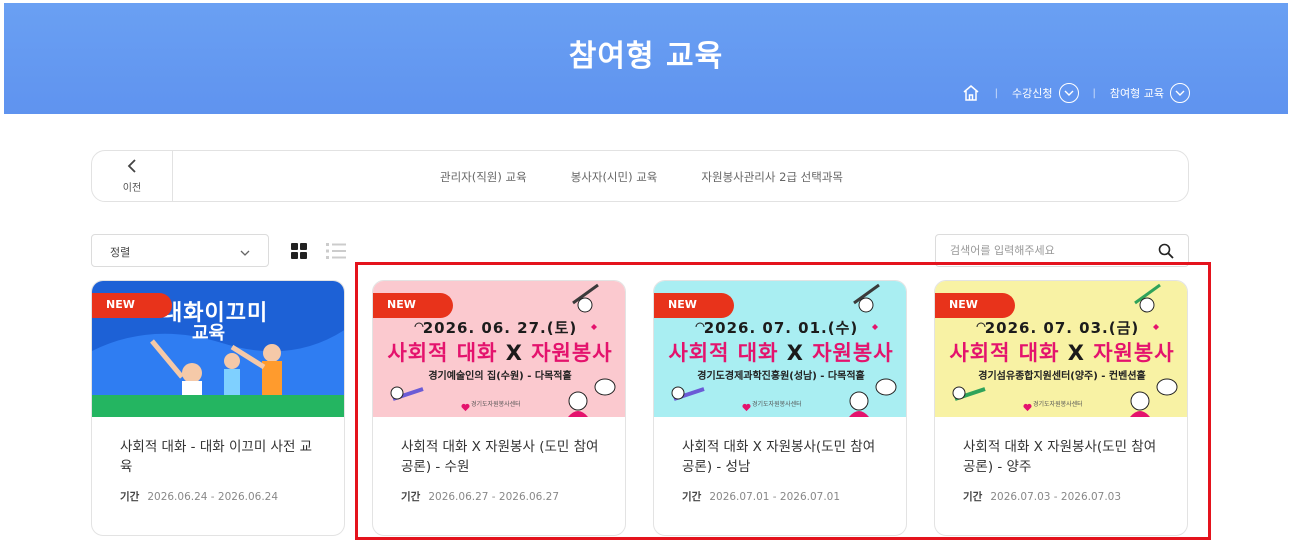  What do you see at coordinates (1036, 250) in the screenshot?
I see `search-input` at bounding box center [1036, 250].